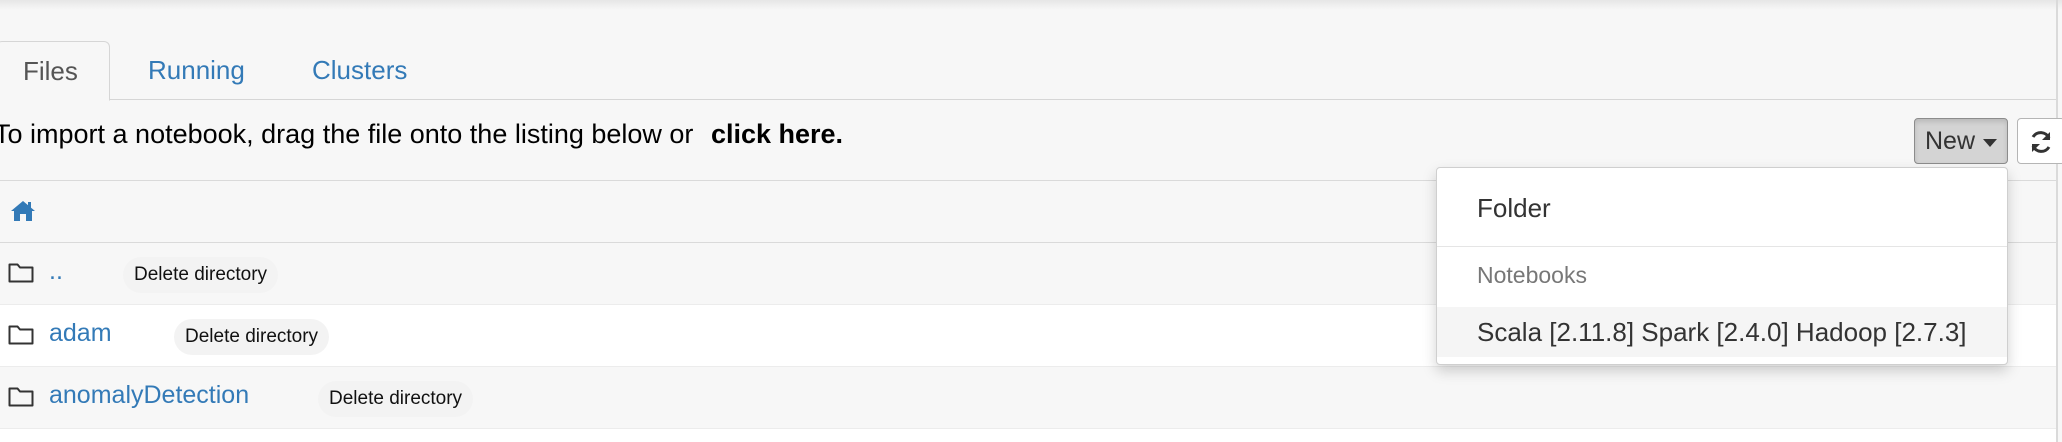 This screenshot has width=2062, height=442. What do you see at coordinates (777, 134) in the screenshot?
I see `upload-link: click here.` at bounding box center [777, 134].